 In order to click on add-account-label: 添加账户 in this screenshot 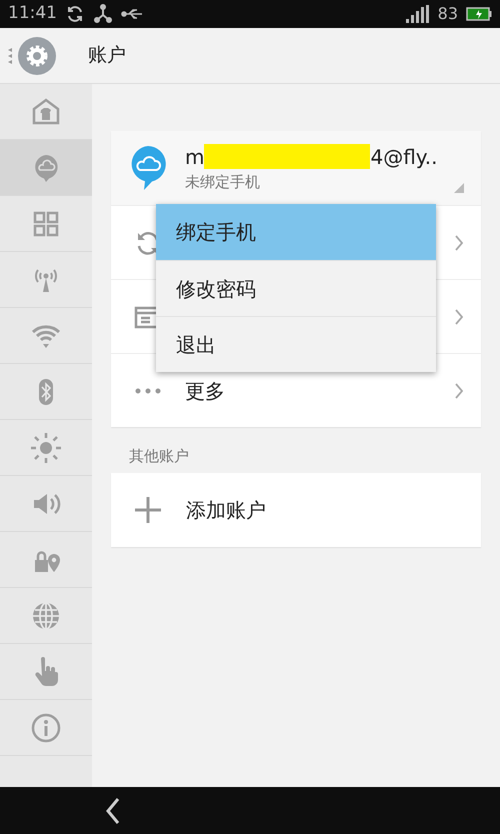, I will do `click(226, 510)`.